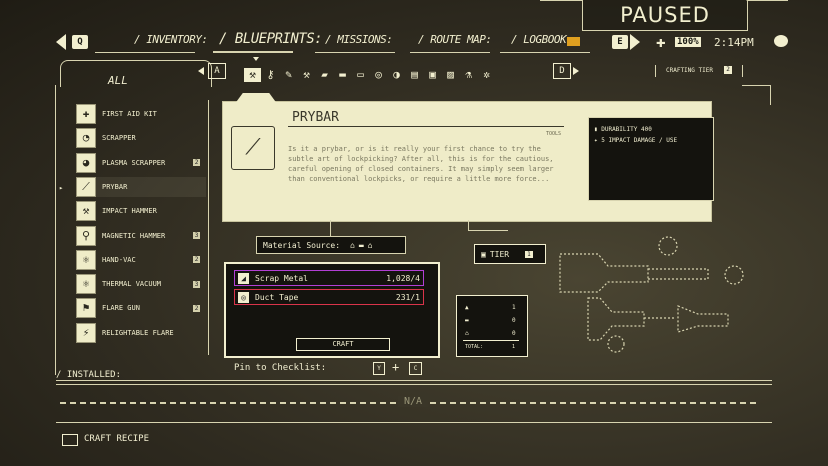 This screenshot has height=466, width=828. I want to click on list-item: ◔ SCRAPPER, so click(141, 138).